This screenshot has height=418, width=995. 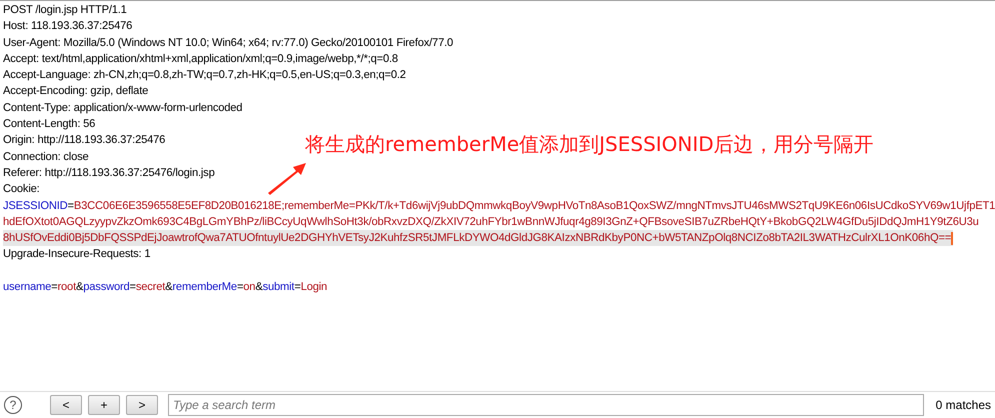 I want to click on code-line: Content-Type: application/x-www-form-urlencoded, so click(x=122, y=108).